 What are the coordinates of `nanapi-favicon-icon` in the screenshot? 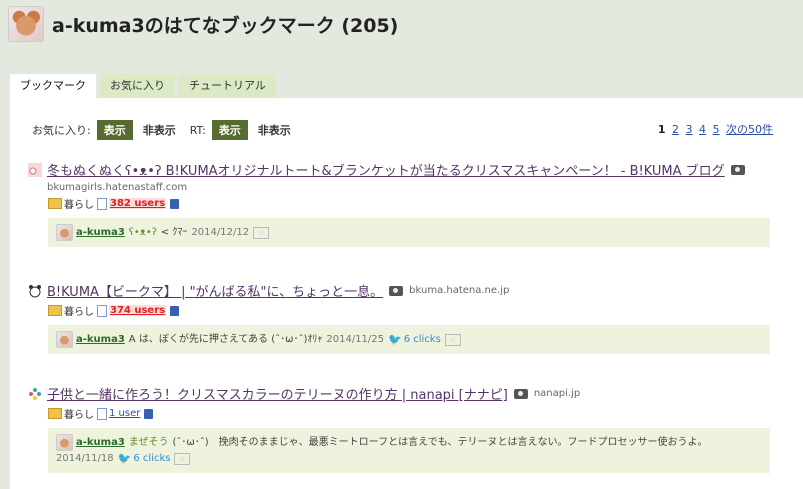 It's located at (35, 393).